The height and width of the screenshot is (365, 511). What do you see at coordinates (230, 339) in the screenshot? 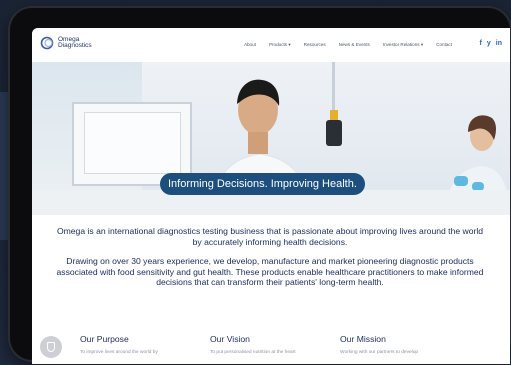
I see `section-vision-title: Our Vision` at bounding box center [230, 339].